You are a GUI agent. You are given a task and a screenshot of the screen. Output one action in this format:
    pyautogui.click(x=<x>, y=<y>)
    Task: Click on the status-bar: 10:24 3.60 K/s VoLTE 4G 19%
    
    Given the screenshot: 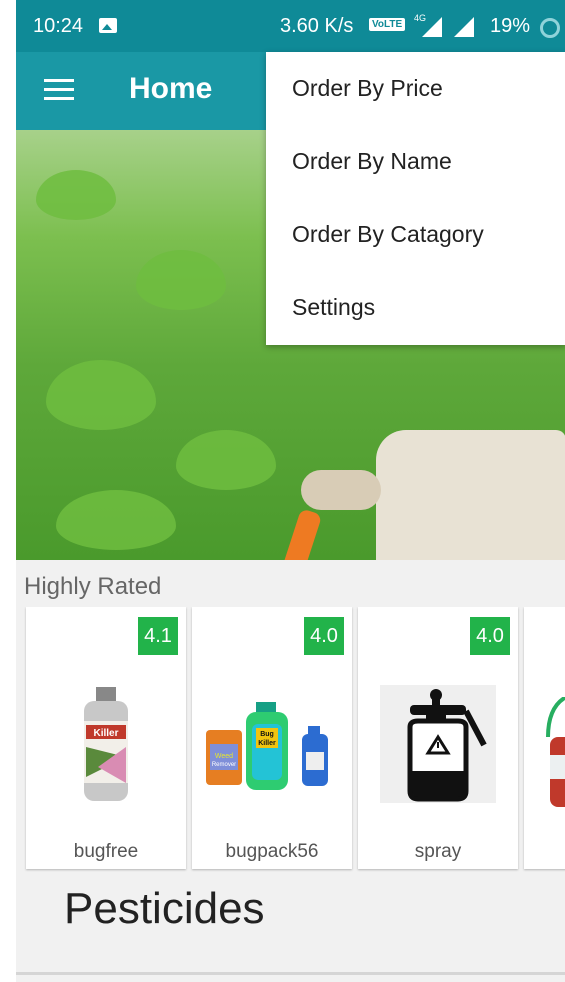 What is the action you would take?
    pyautogui.click(x=290, y=26)
    